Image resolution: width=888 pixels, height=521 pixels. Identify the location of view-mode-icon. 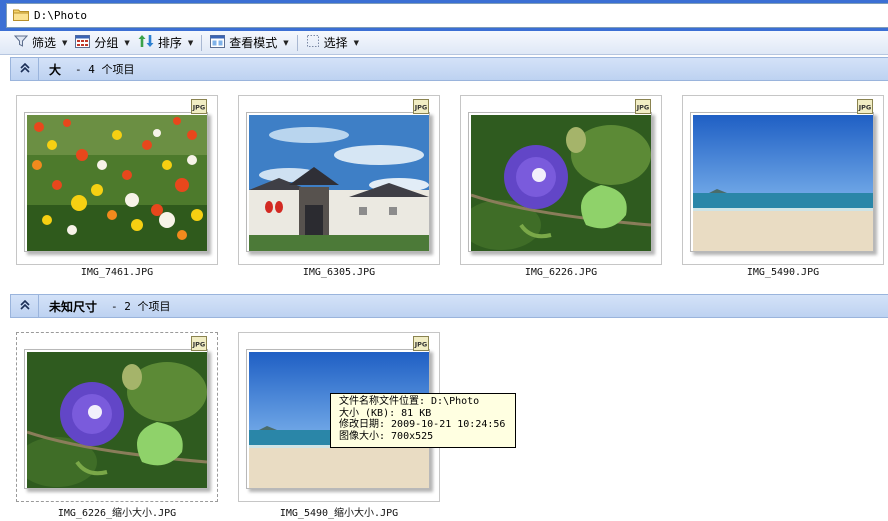
(218, 42).